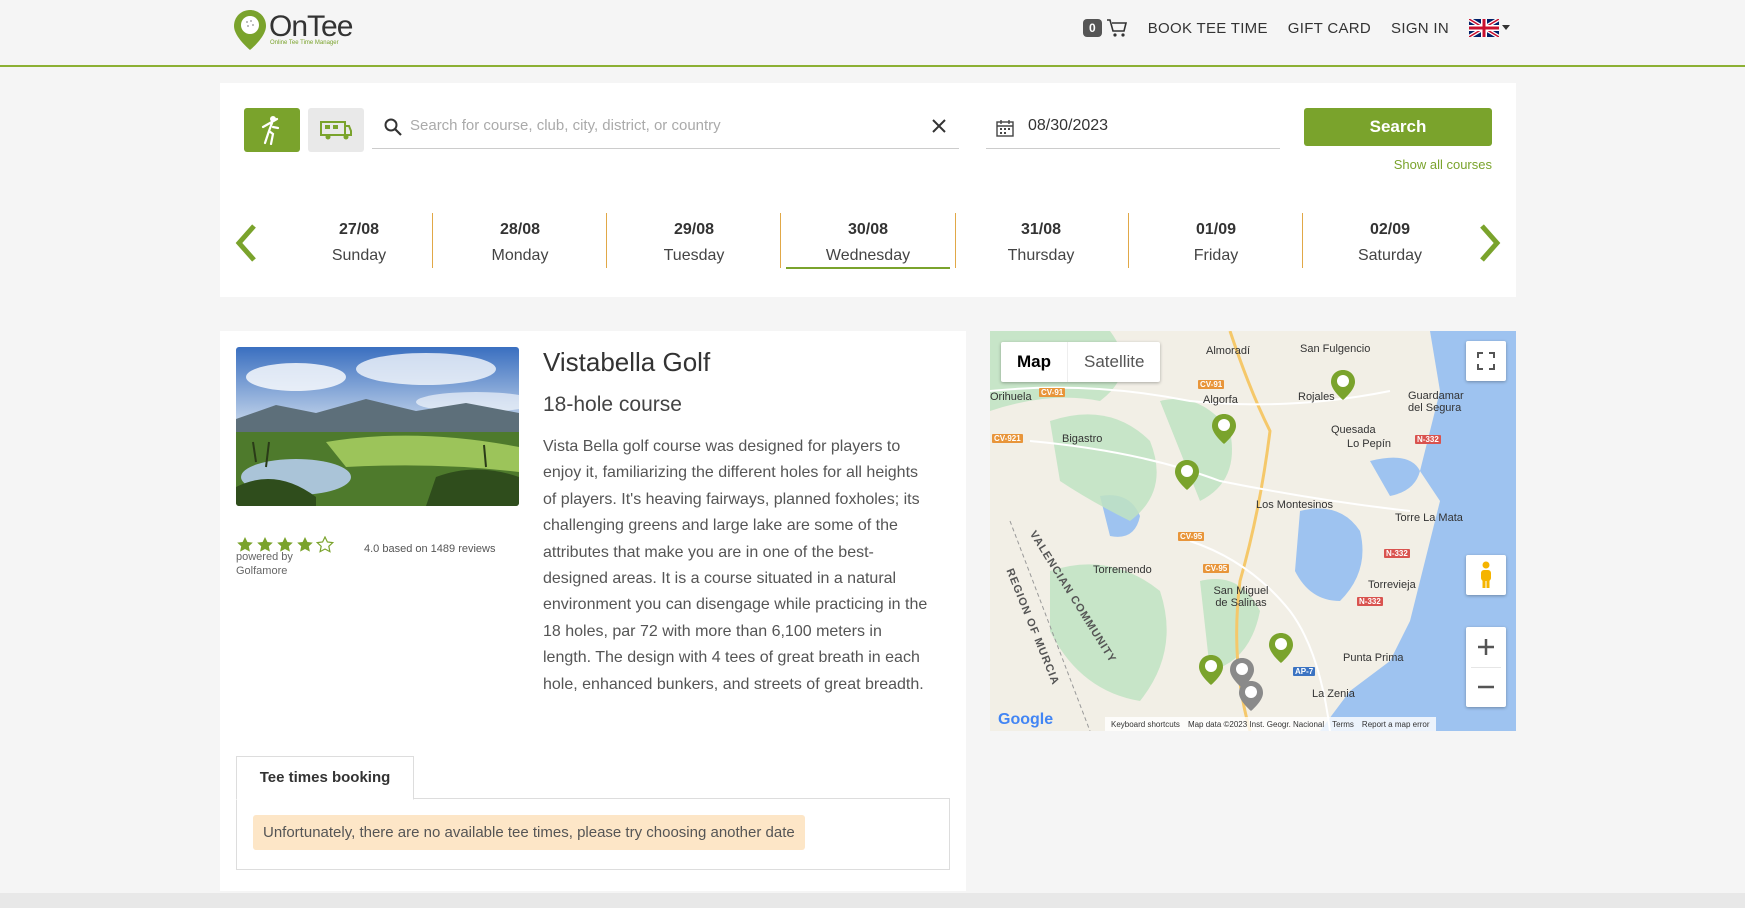 This screenshot has width=1745, height=908. I want to click on course-photo, so click(377, 426).